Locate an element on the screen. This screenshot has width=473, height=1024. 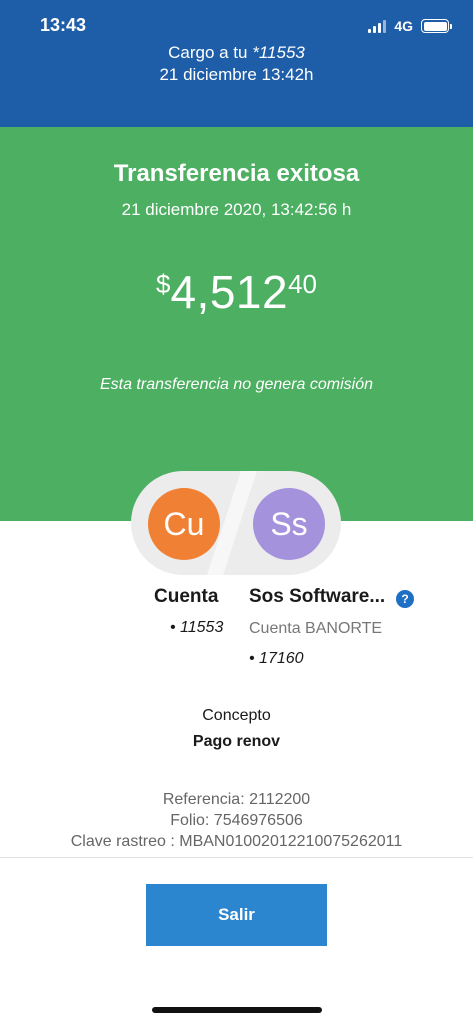
charge-account: *11553 is located at coordinates (278, 52).